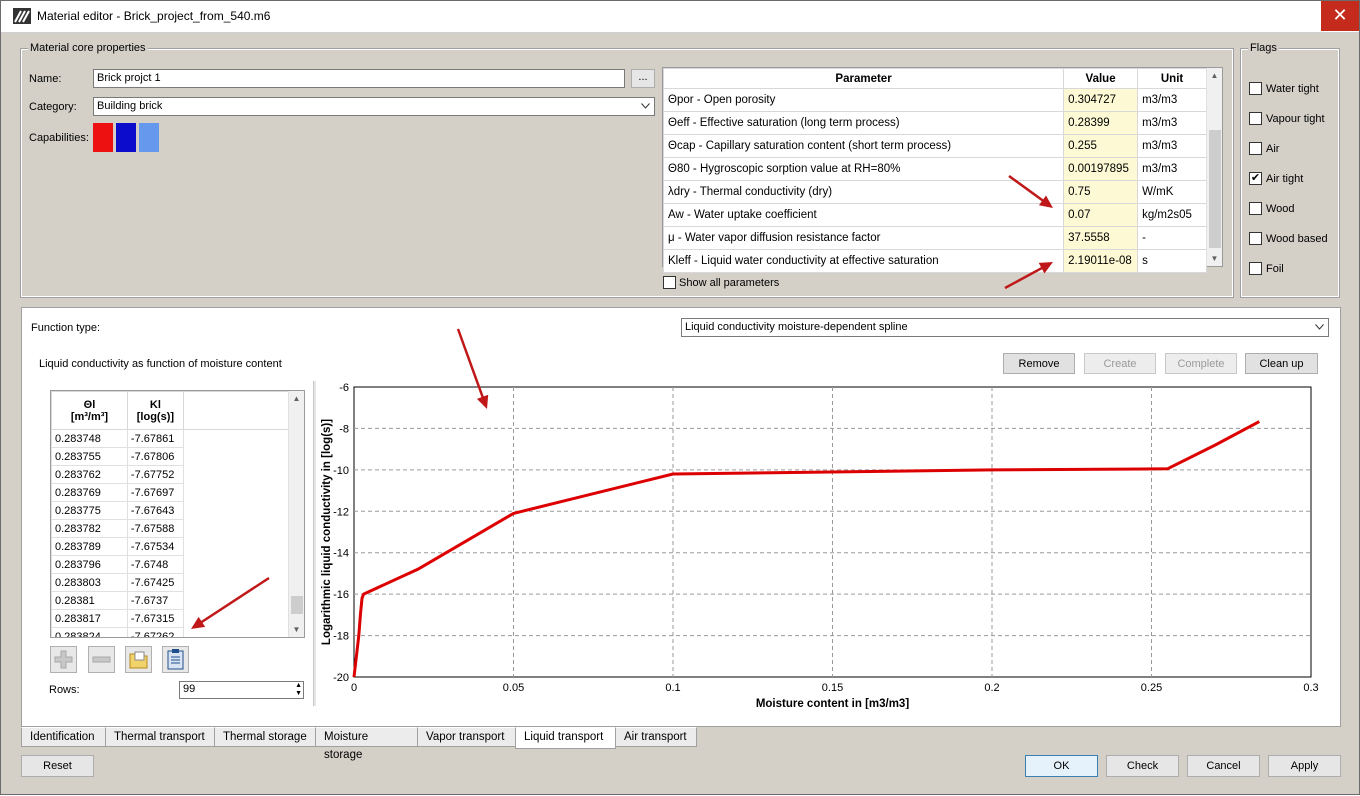  What do you see at coordinates (863, 78) in the screenshot?
I see `param-header-parameter: Parameter` at bounding box center [863, 78].